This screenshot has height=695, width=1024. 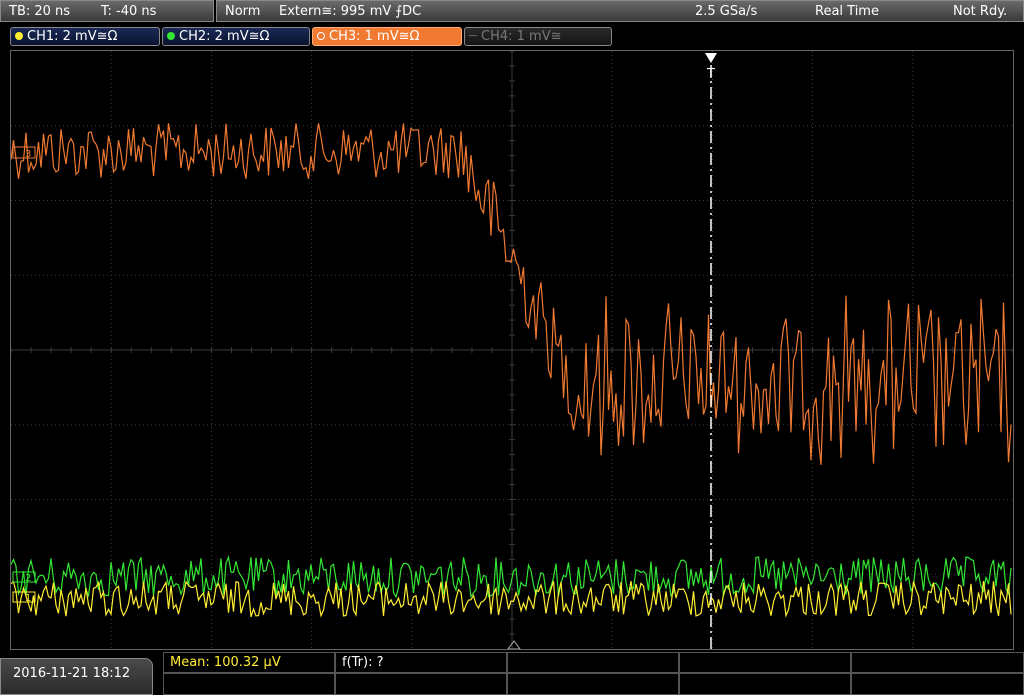 I want to click on measurement-table: Mean: 100.32 µV f(Tr): ?, so click(x=593, y=673).